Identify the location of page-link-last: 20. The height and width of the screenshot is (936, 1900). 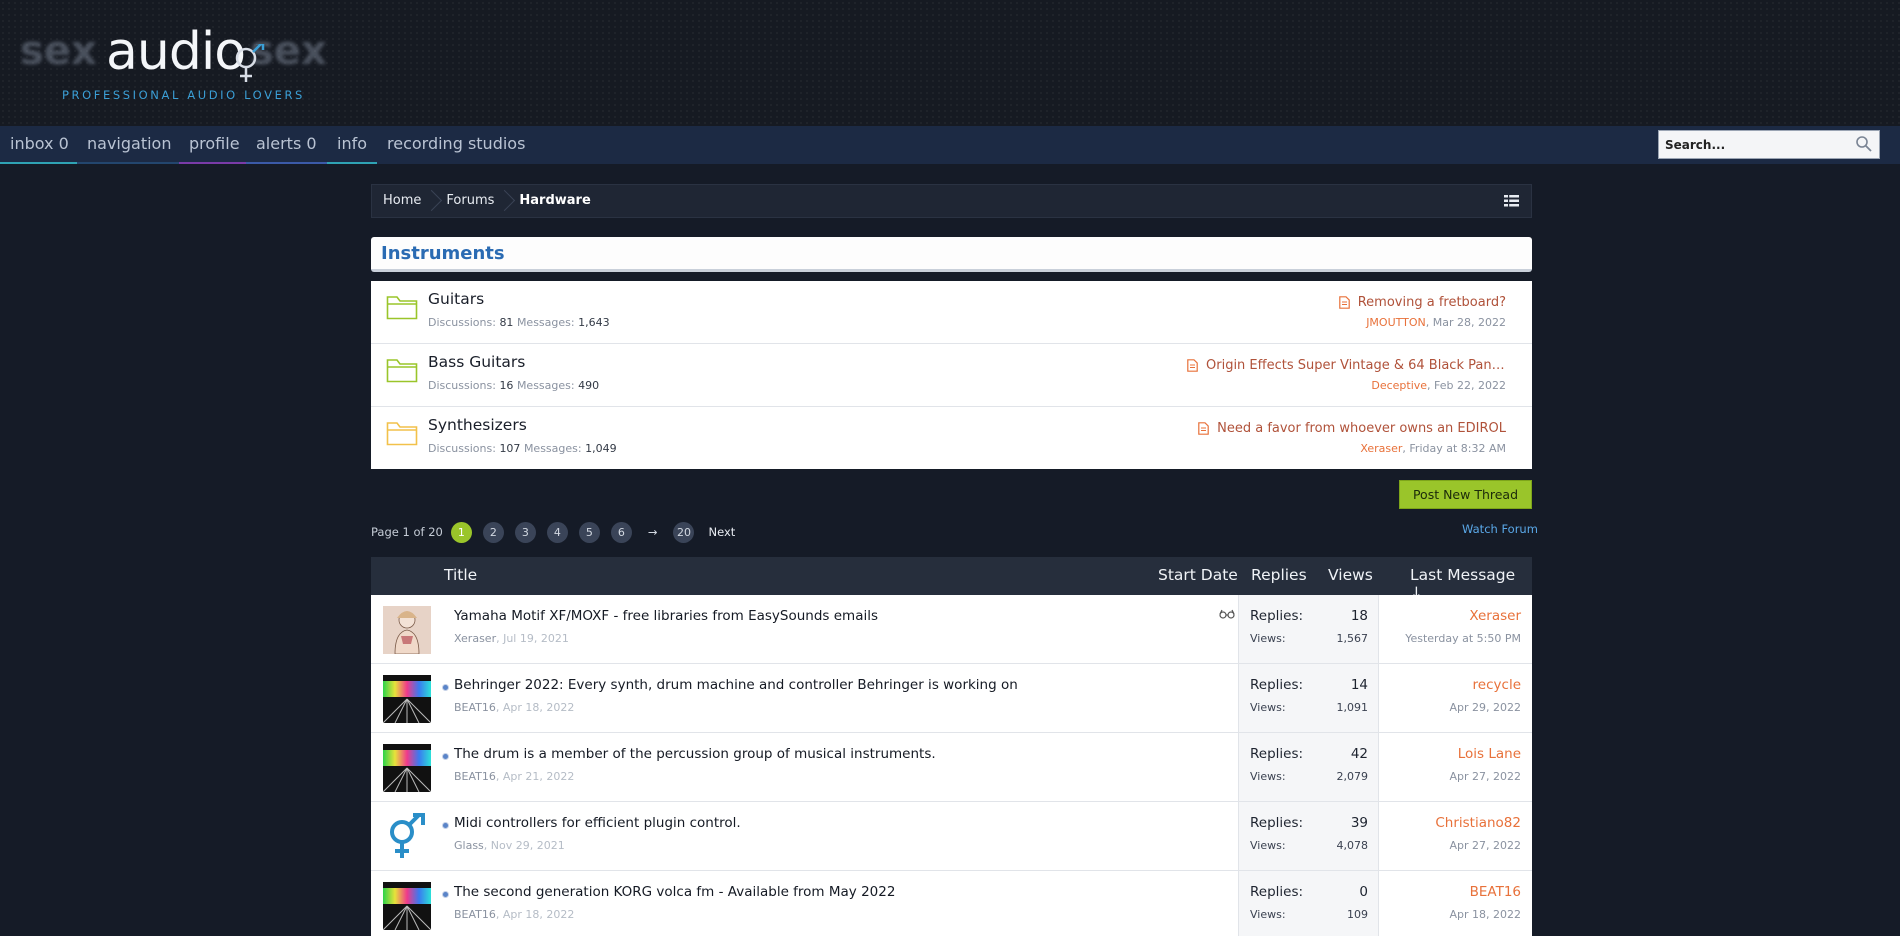
(684, 532).